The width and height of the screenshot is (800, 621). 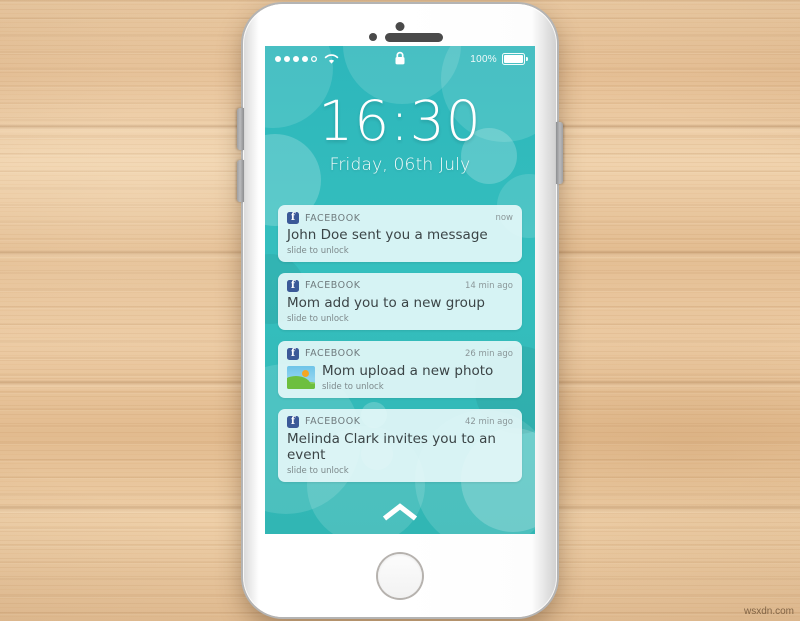 I want to click on notification-header: f FACEBOOK now, so click(x=400, y=218).